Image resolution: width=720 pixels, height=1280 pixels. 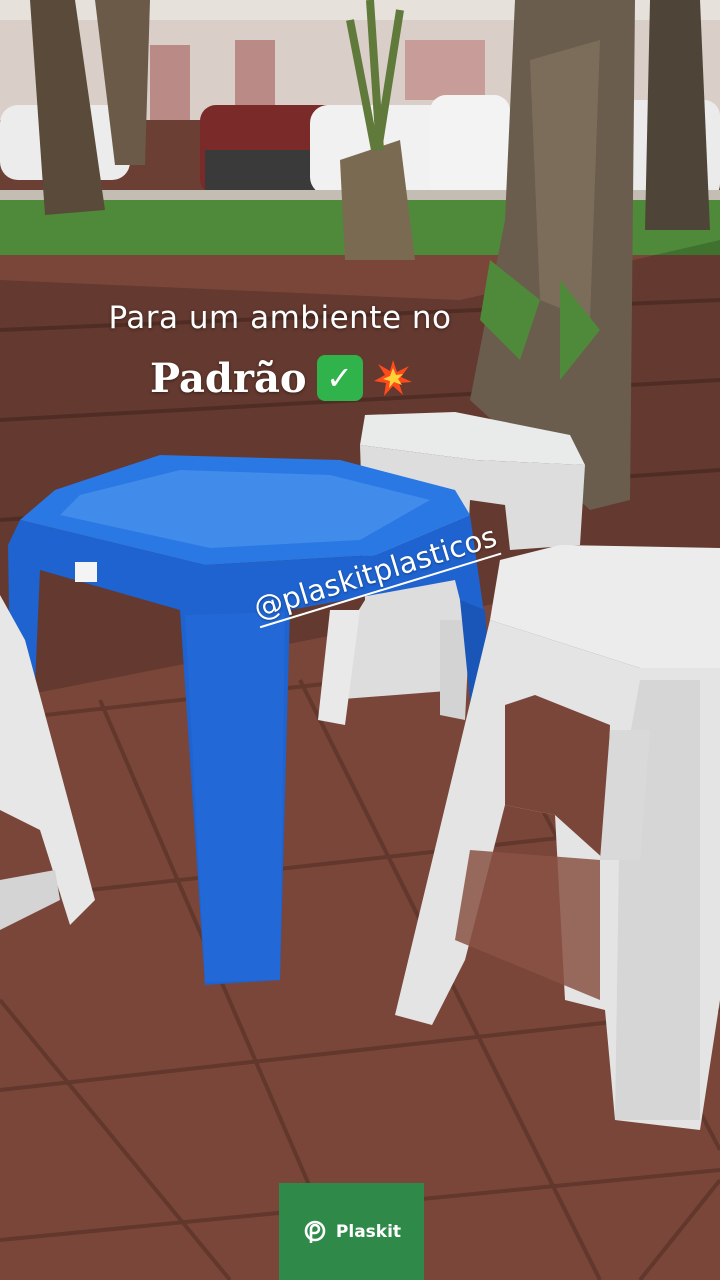 I want to click on caption-line-1: Para um ambiente no, so click(x=280, y=318).